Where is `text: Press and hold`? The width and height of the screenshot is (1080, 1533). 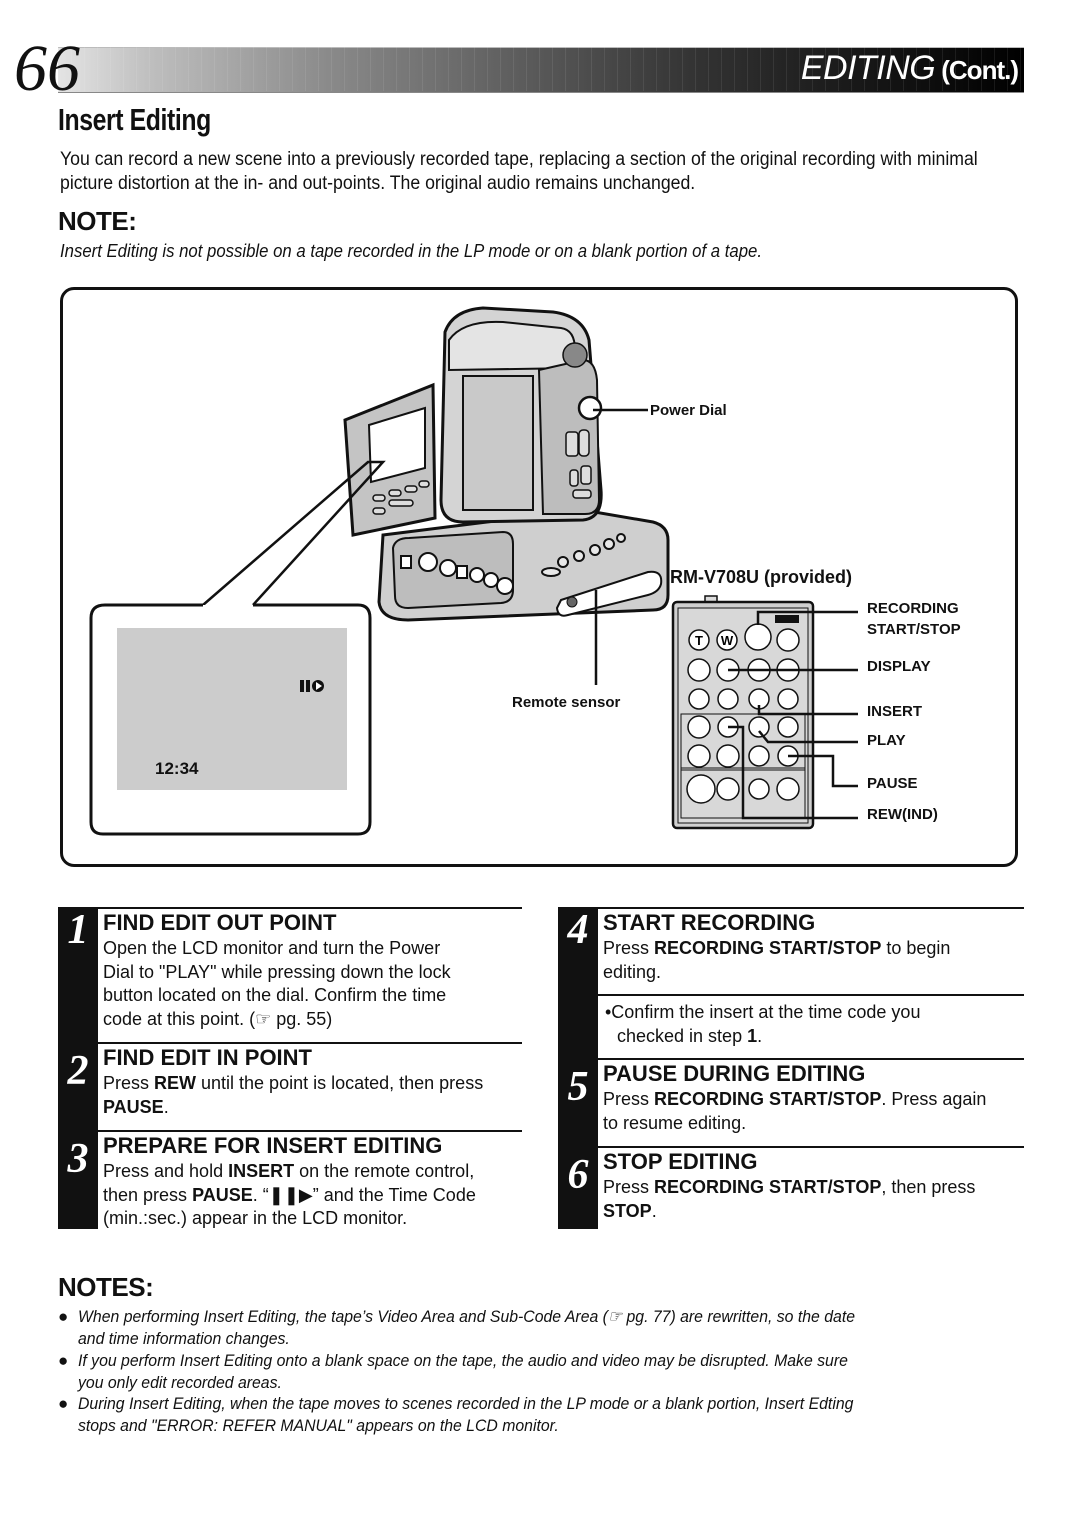
text: Press and hold is located at coordinates (166, 1171).